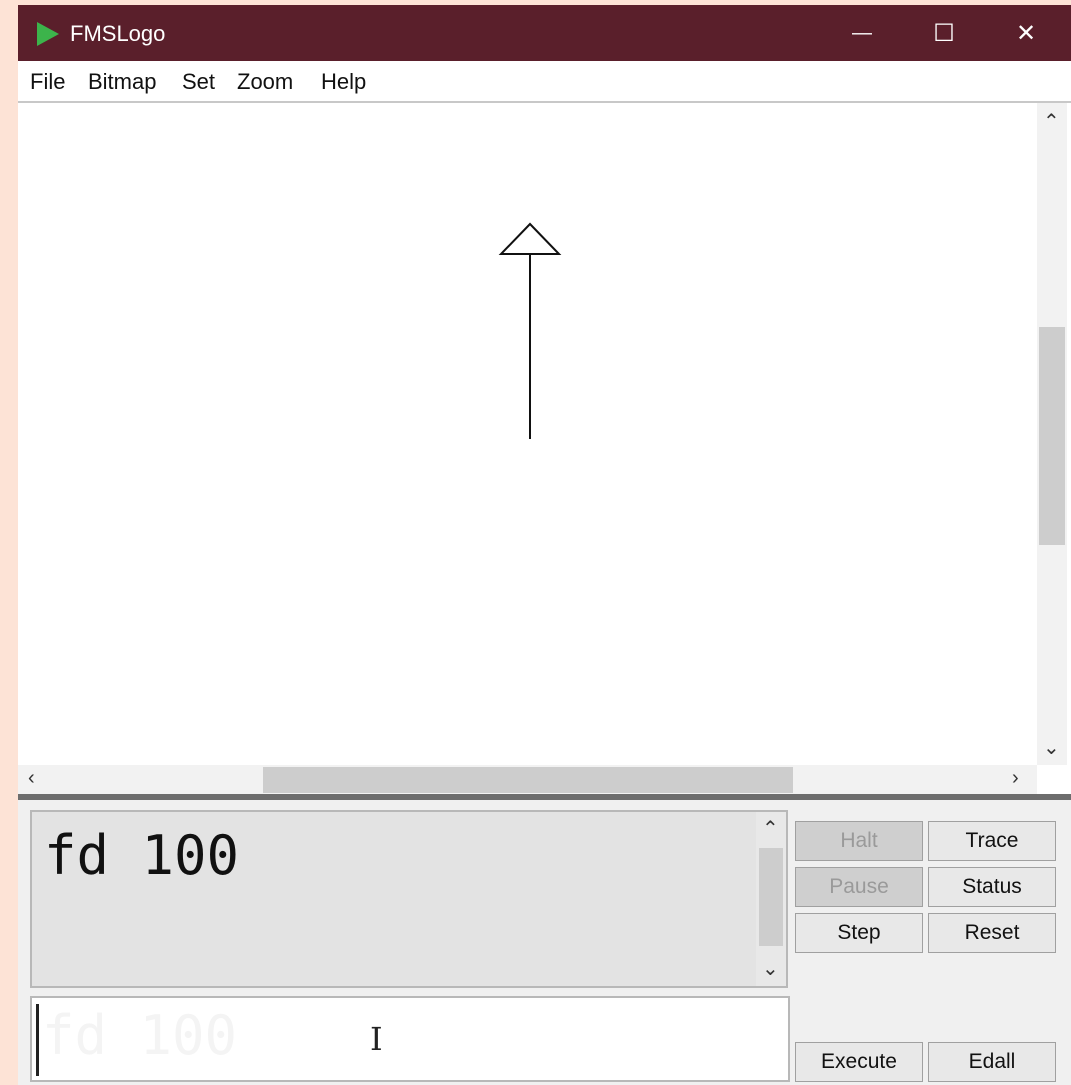 The height and width of the screenshot is (1085, 1071). I want to click on minimize-icon: —, so click(862, 32).